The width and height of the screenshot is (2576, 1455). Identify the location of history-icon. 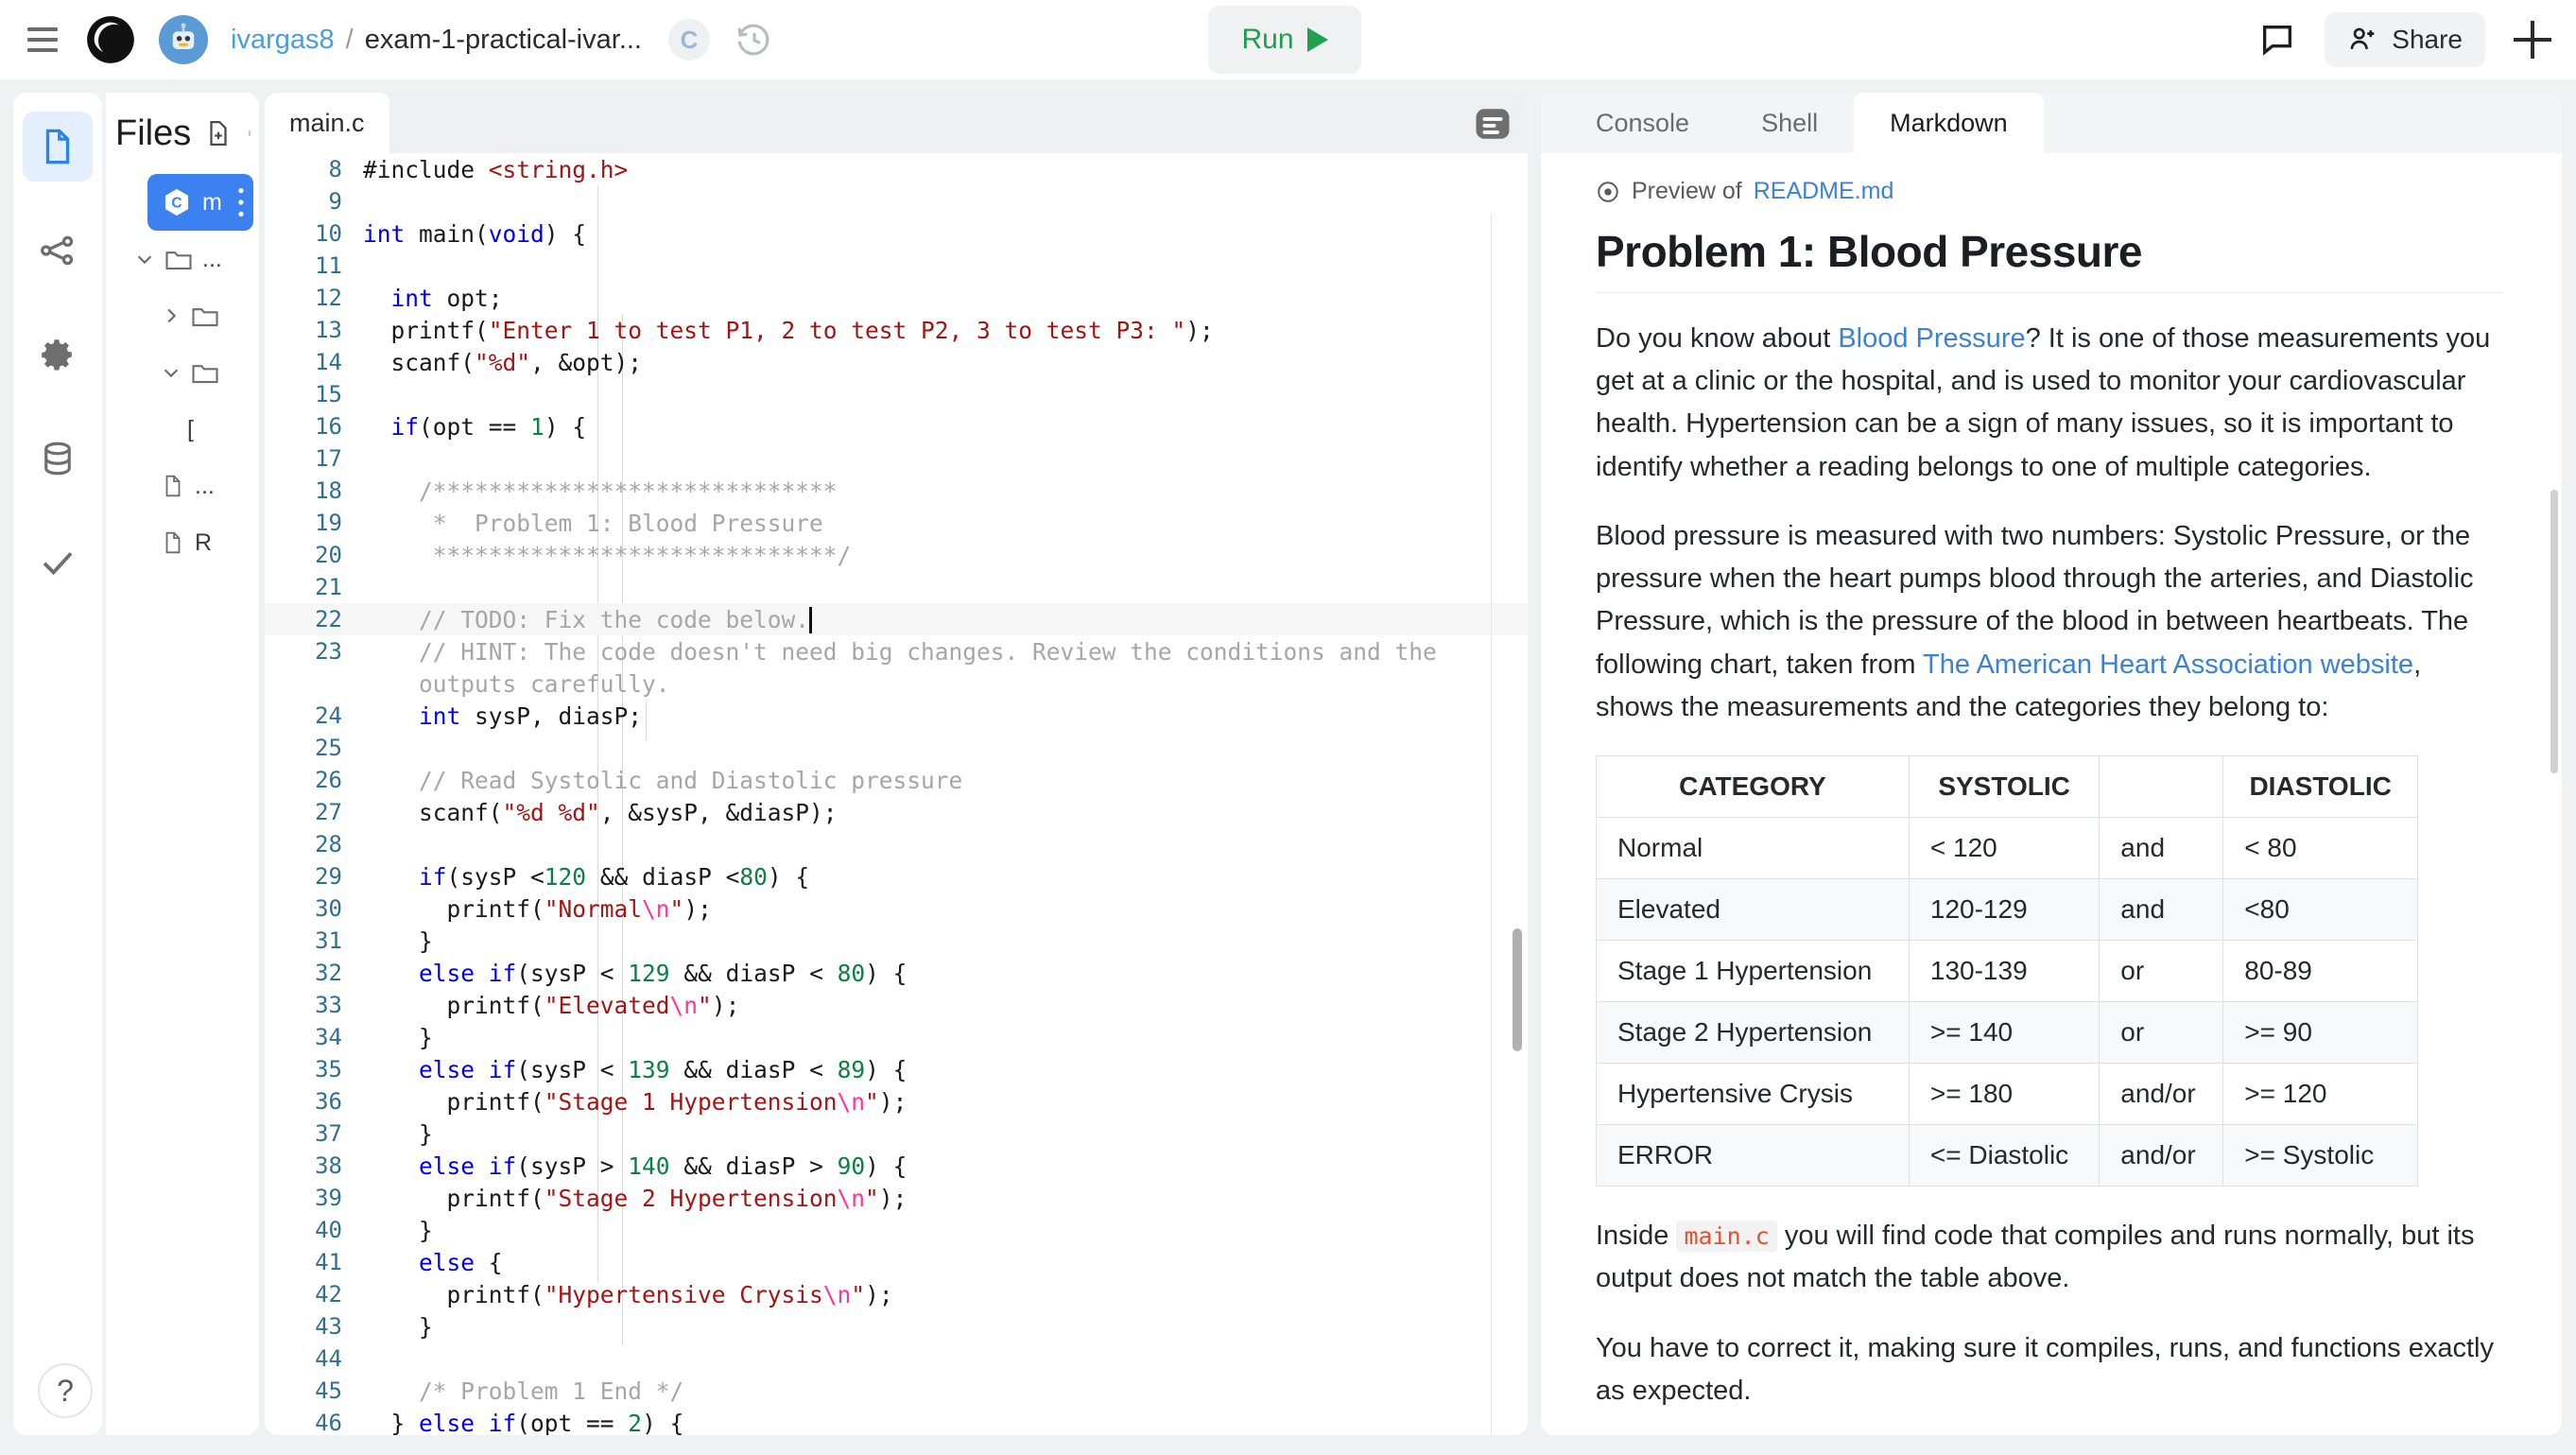
(754, 40).